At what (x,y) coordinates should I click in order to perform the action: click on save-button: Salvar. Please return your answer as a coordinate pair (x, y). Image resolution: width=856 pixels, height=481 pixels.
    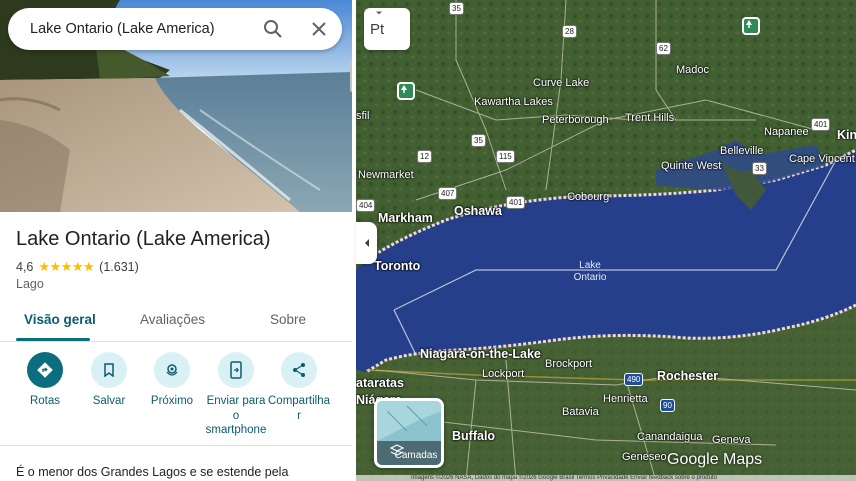
    Looking at the image, I should click on (109, 380).